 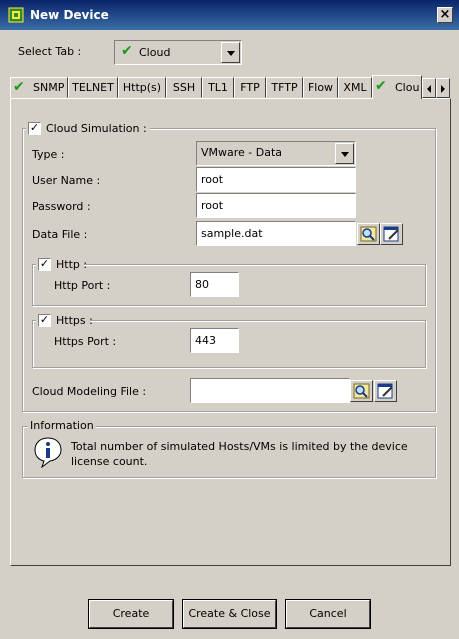 What do you see at coordinates (242, 152) in the screenshot?
I see `type-value: VMware - Data` at bounding box center [242, 152].